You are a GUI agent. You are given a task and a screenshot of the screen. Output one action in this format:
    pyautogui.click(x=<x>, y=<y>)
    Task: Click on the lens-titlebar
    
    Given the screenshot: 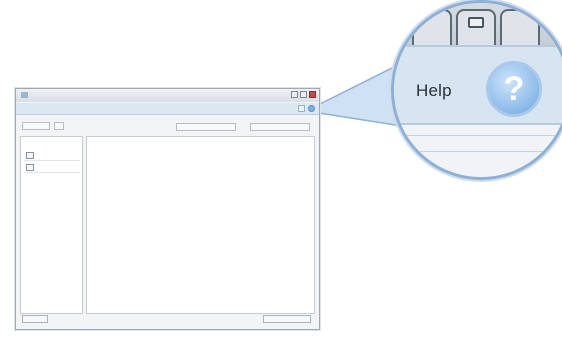 What is the action you would take?
    pyautogui.click(x=478, y=24)
    